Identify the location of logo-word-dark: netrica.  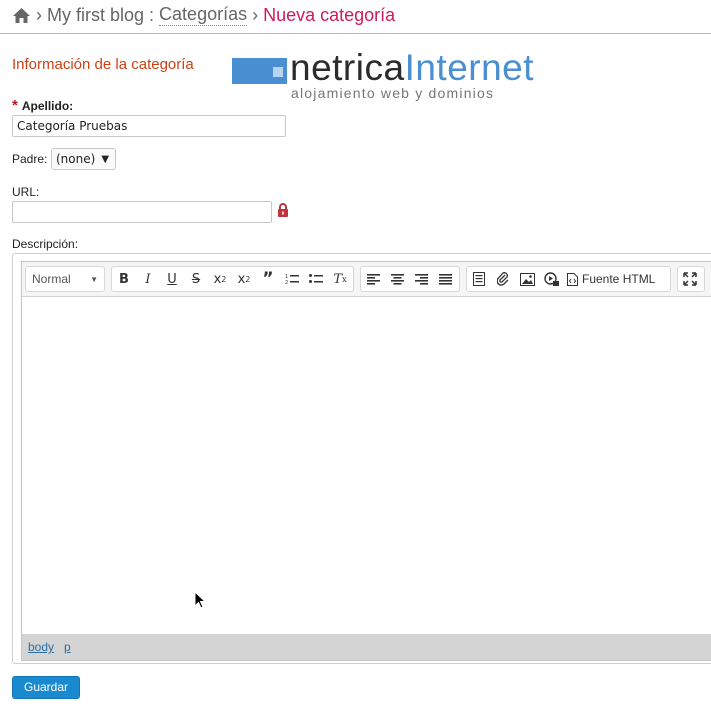
(347, 67).